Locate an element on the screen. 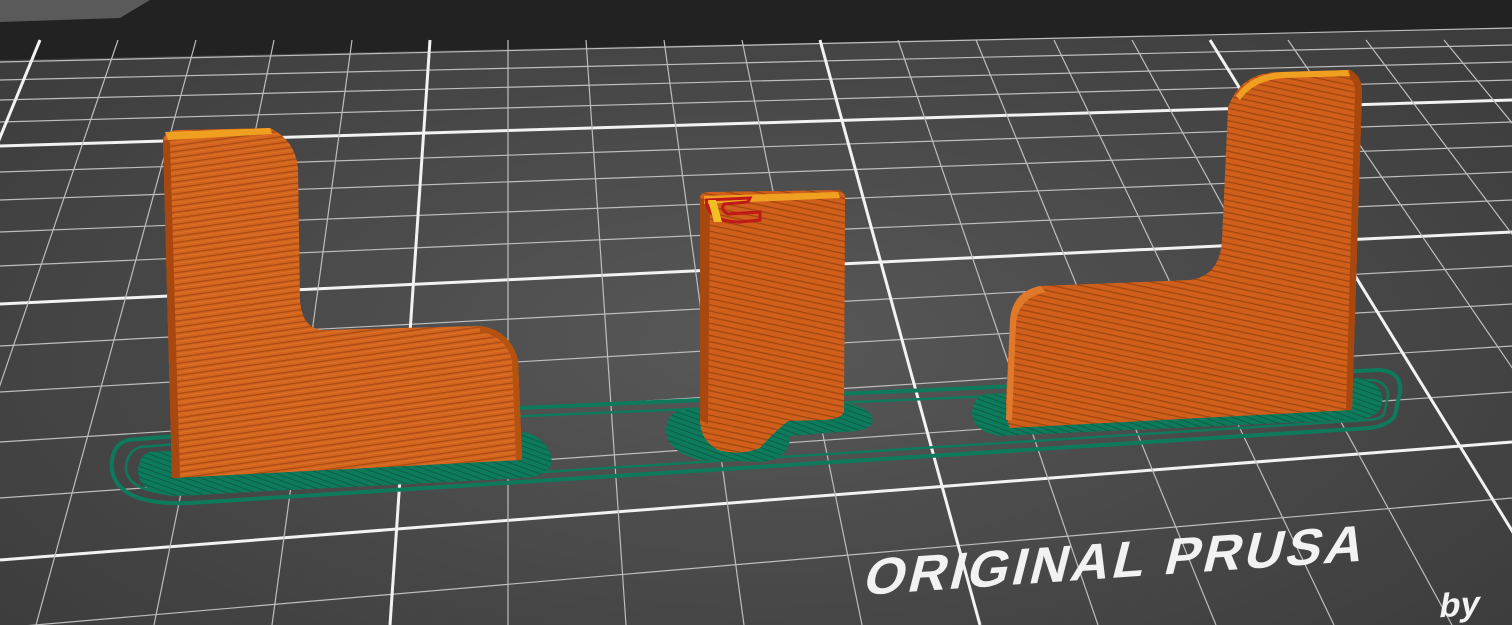 The image size is (1512, 625). center-clip is located at coordinates (773, 321).